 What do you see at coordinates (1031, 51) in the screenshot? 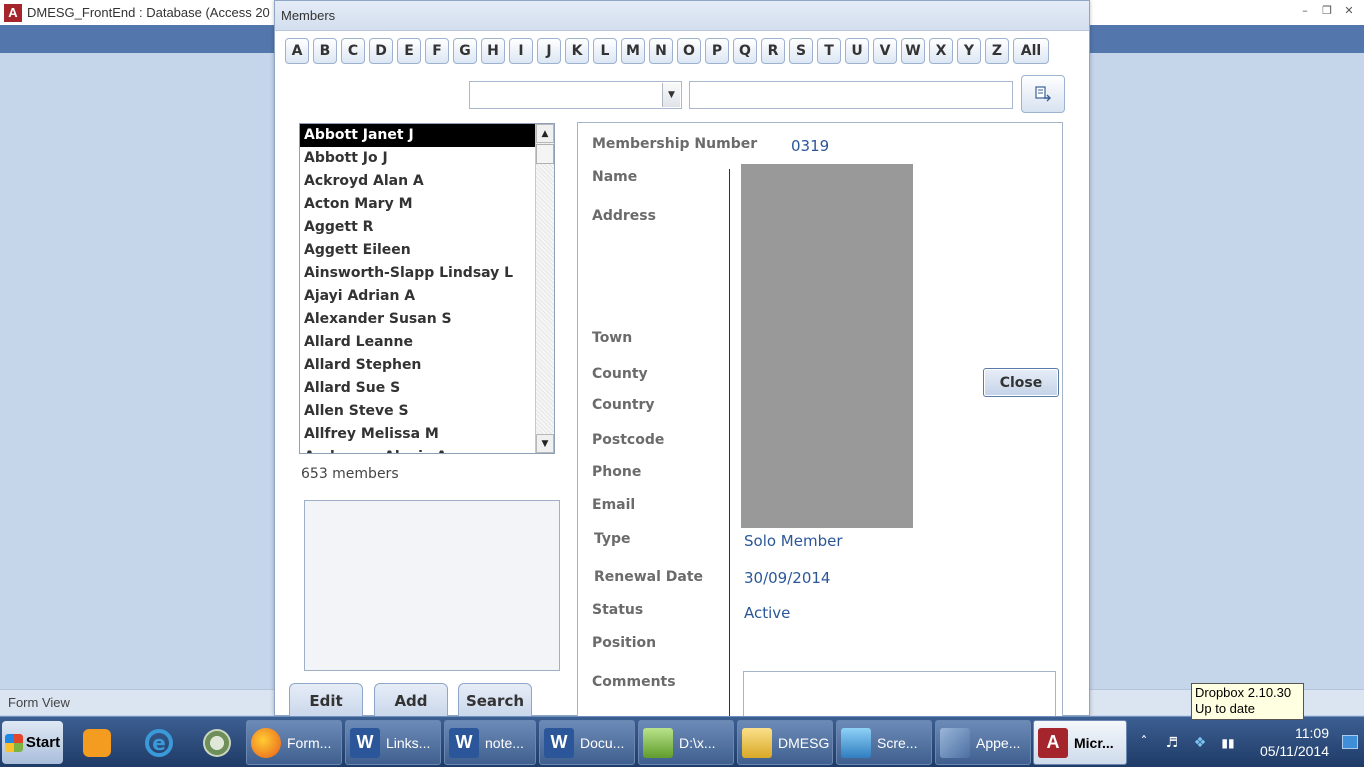
I see `letter-button-all: All` at bounding box center [1031, 51].